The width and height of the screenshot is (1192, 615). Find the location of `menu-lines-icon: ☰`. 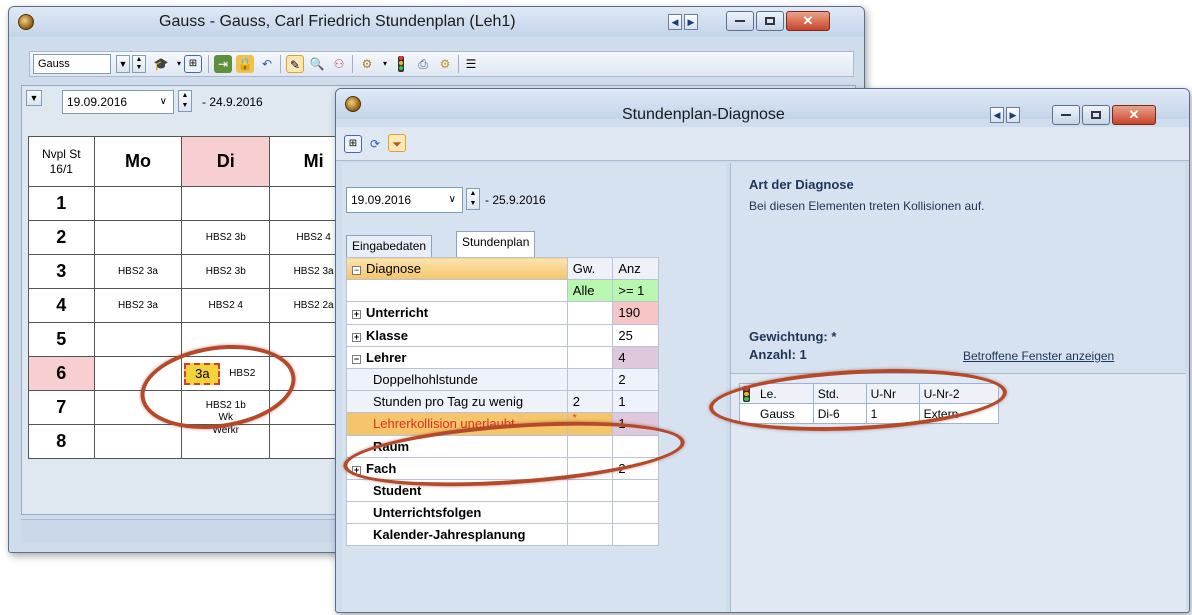

menu-lines-icon: ☰ is located at coordinates (471, 64).